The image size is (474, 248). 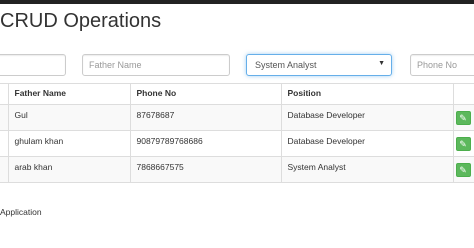 I want to click on position-select-value: System Analyst, so click(x=286, y=65).